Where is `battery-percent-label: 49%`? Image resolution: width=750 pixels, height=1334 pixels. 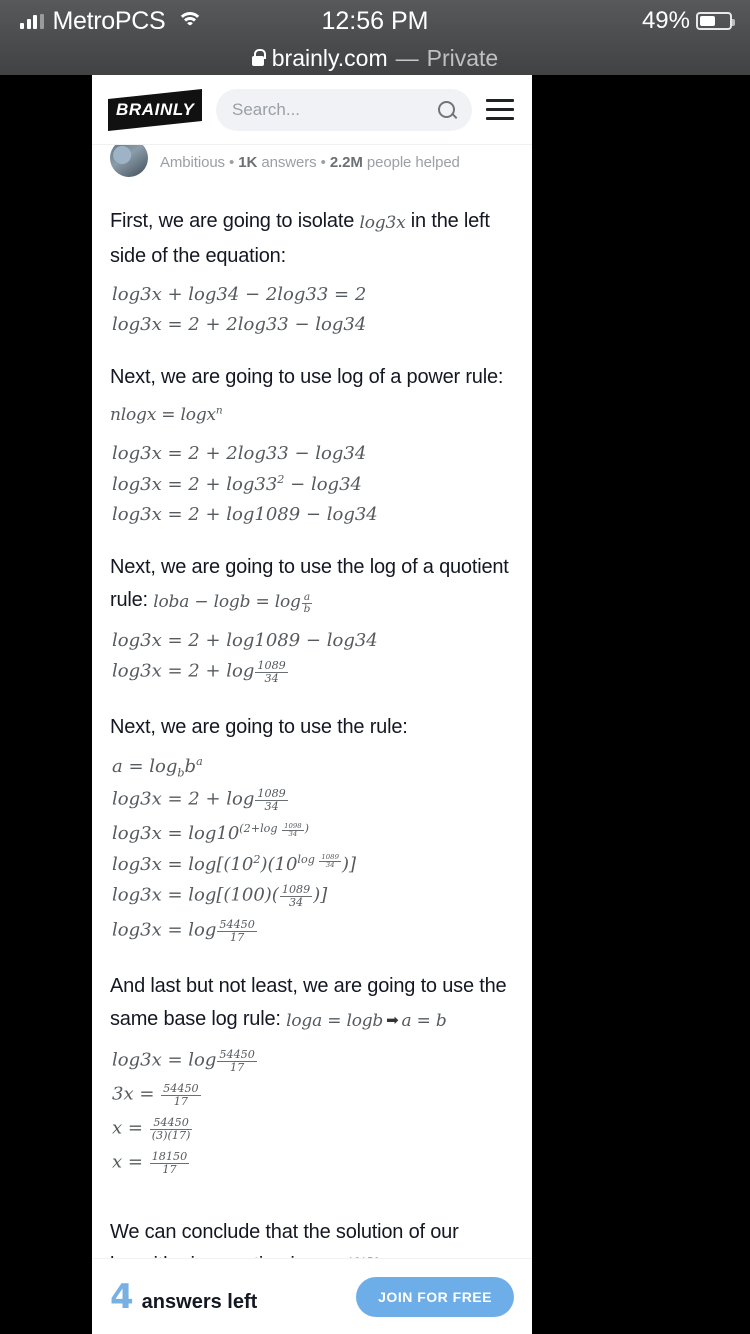
battery-percent-label: 49% is located at coordinates (665, 20).